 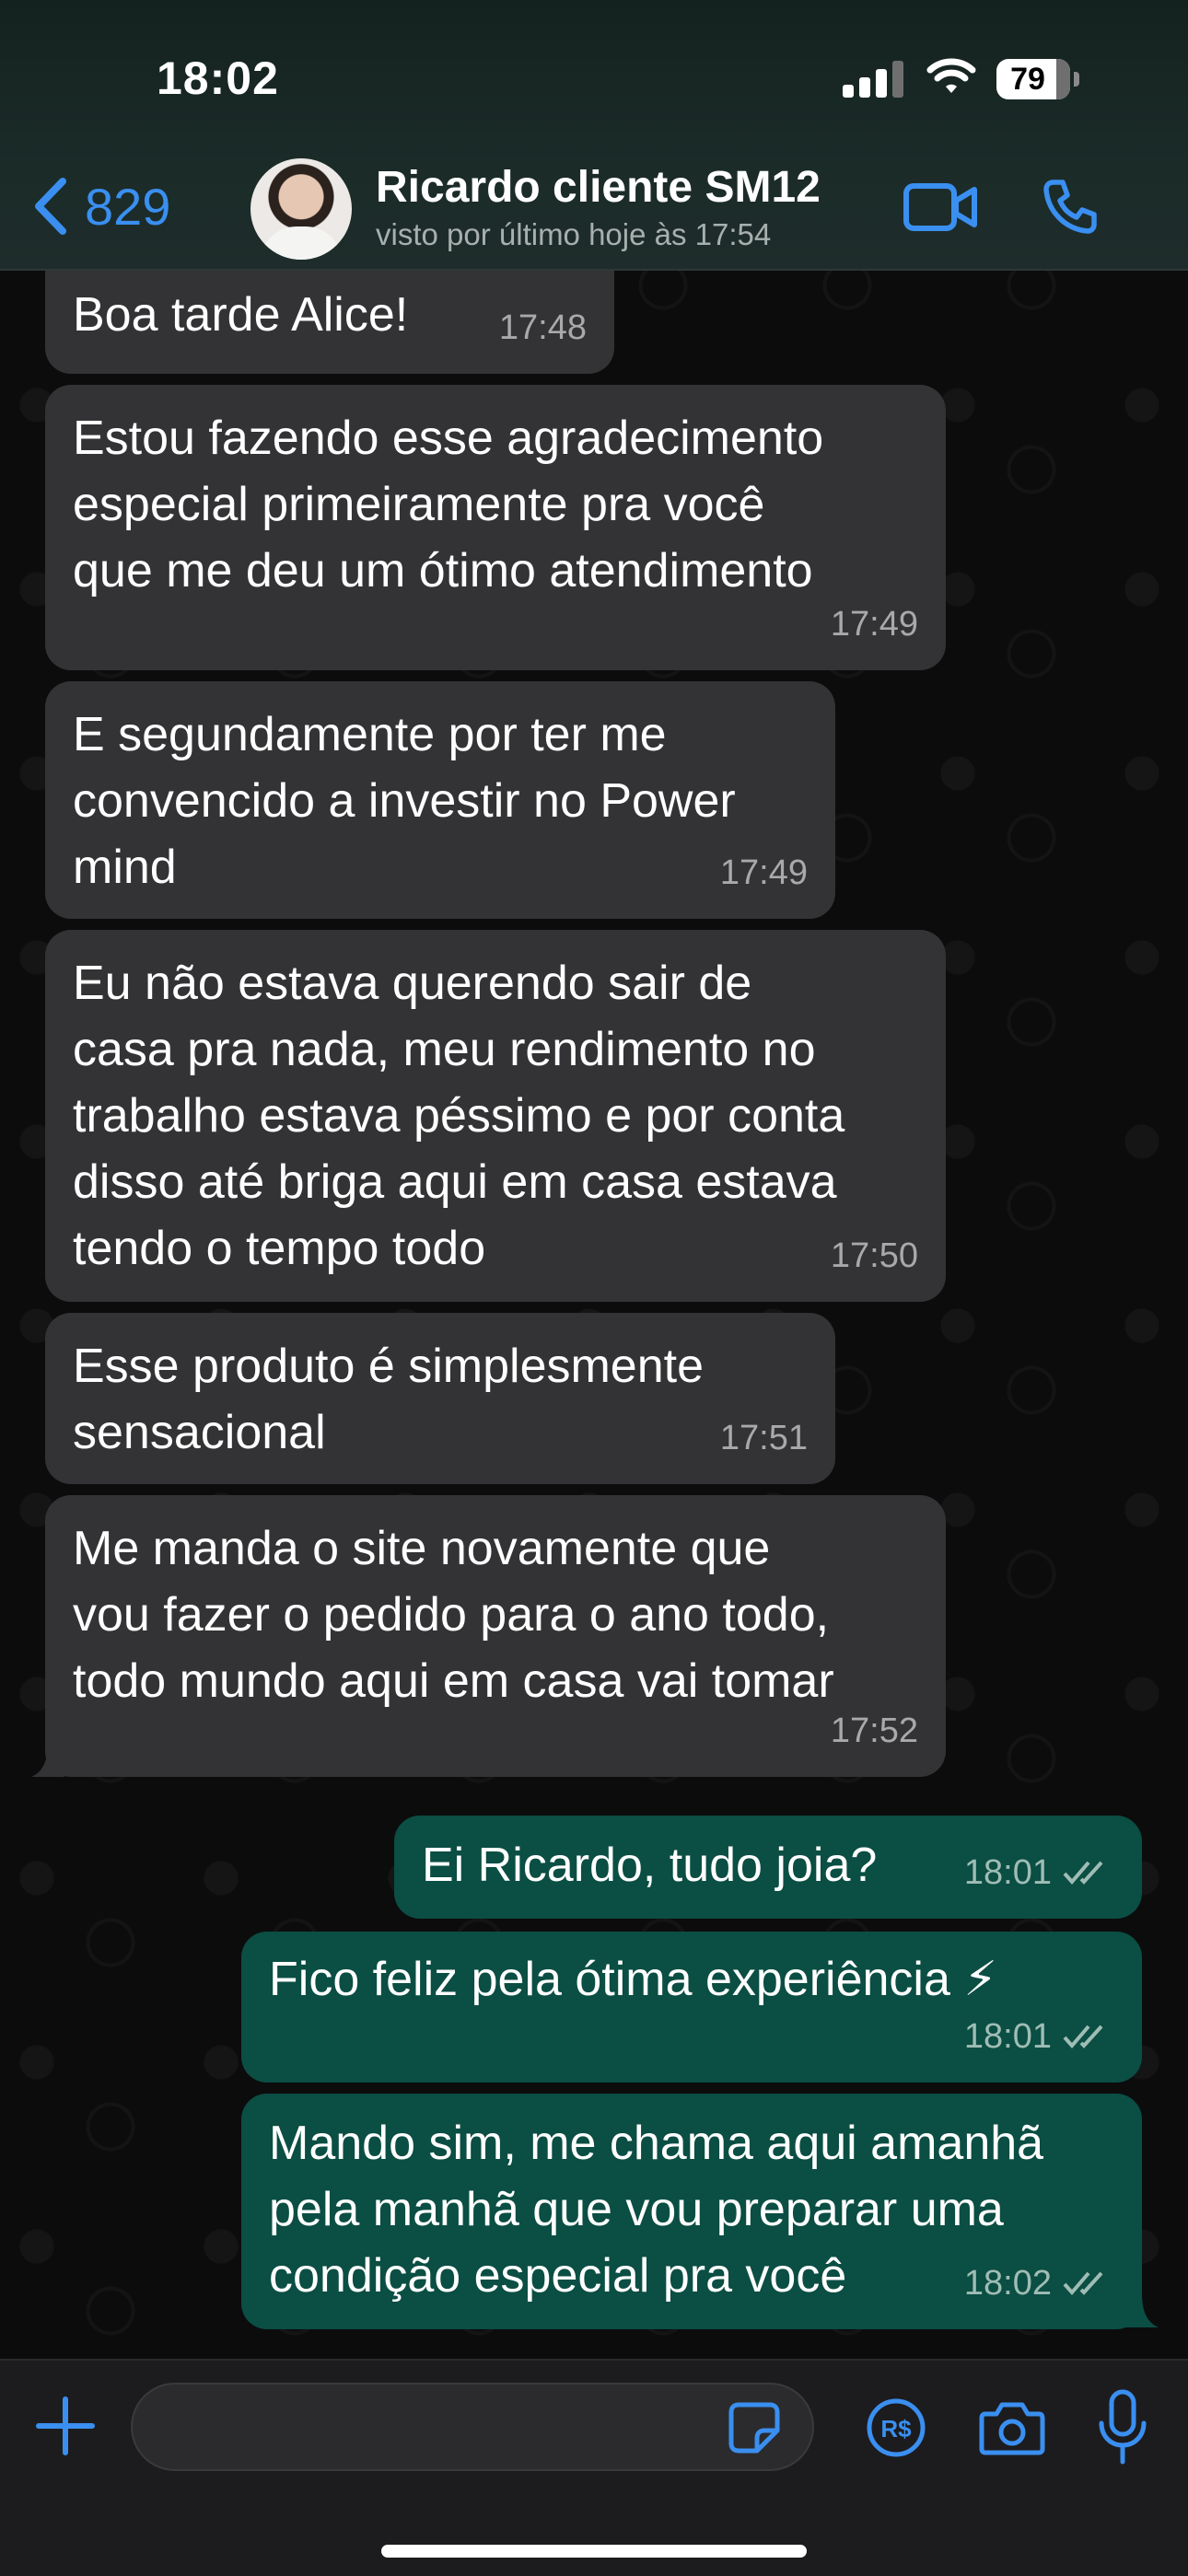 I want to click on message-time: 17:50, so click(x=874, y=1255).